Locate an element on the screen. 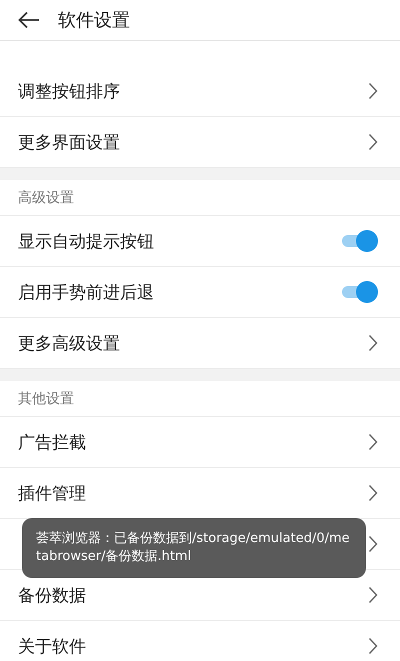  settings-row: 关于软件 is located at coordinates (200, 641).